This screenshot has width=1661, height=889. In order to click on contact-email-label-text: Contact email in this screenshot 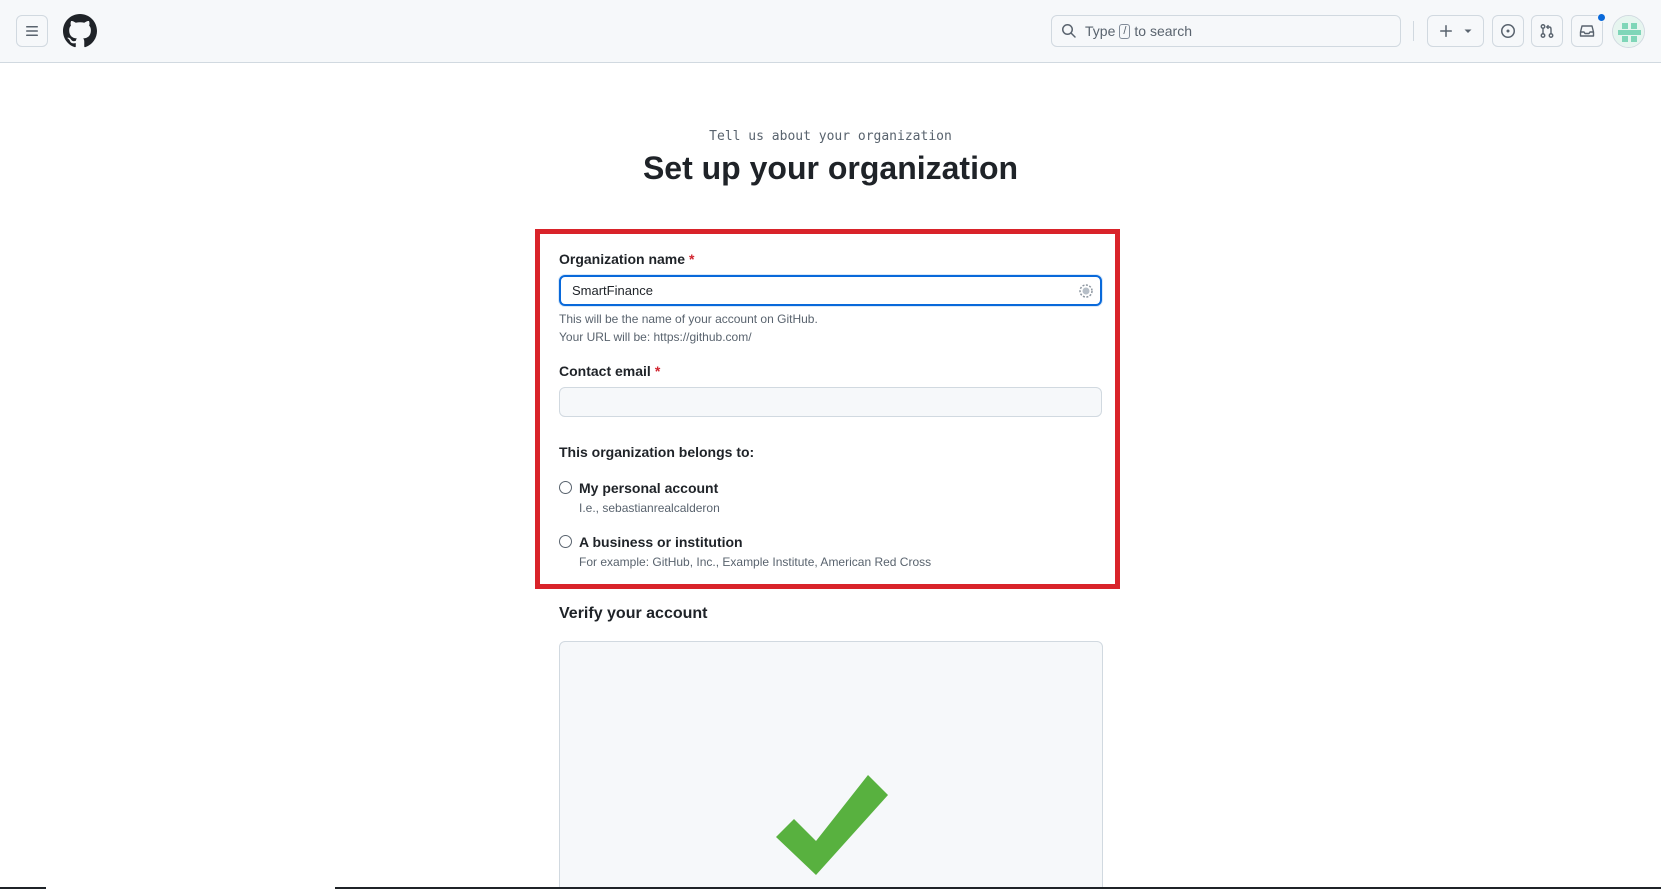, I will do `click(605, 371)`.